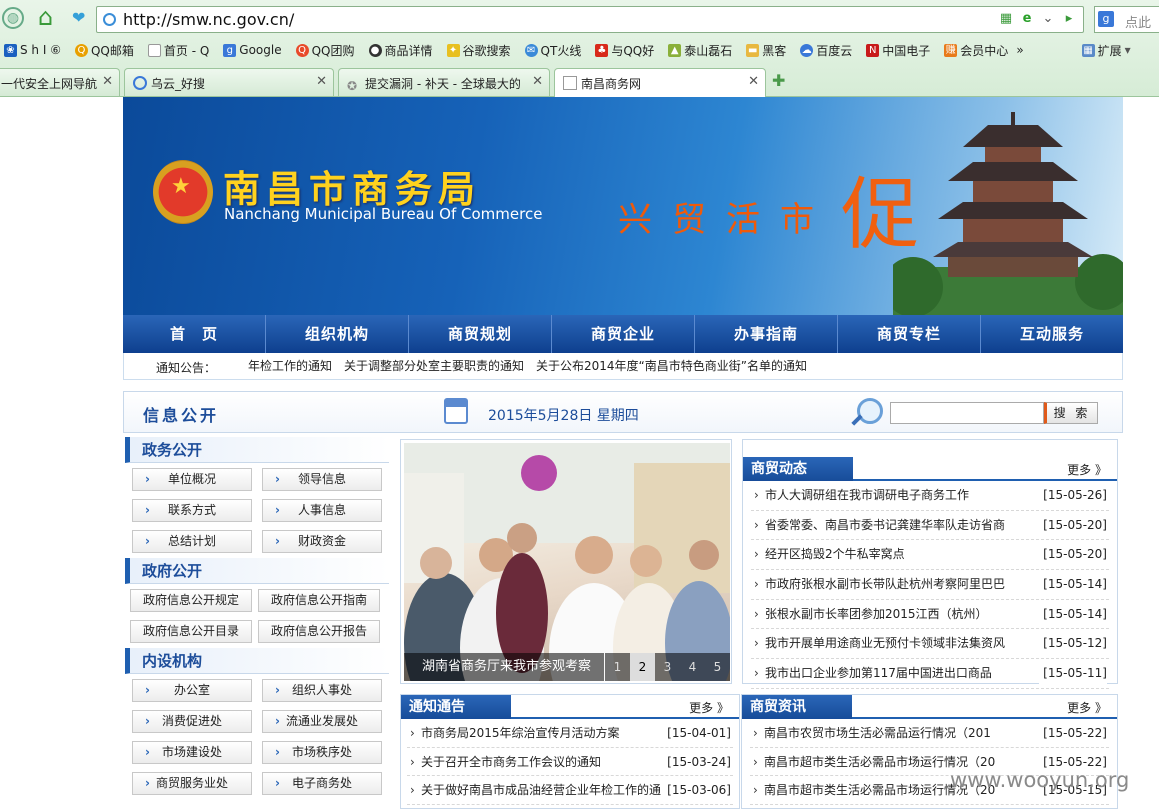 This screenshot has width=1159, height=809. What do you see at coordinates (930, 585) in the screenshot?
I see `news-item: 市政府张根水副市长带队赴杭州考察阿里巴巴[15-05-14]` at bounding box center [930, 585].